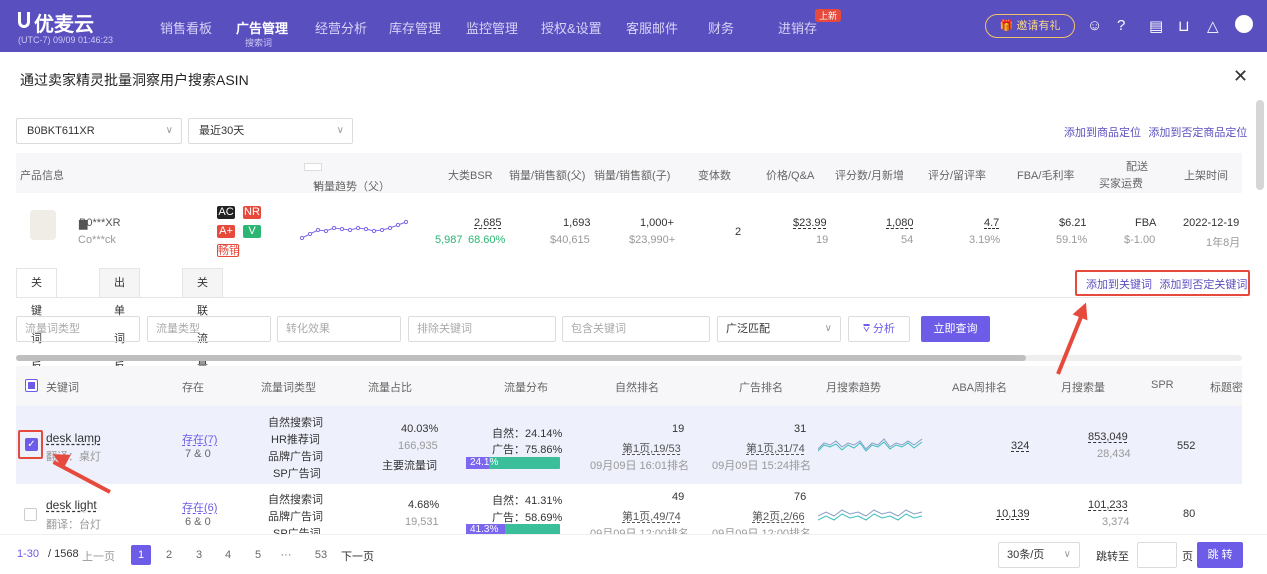 The image size is (1267, 574). What do you see at coordinates (63, 554) in the screenshot?
I see `pager-total: / 1568` at bounding box center [63, 554].